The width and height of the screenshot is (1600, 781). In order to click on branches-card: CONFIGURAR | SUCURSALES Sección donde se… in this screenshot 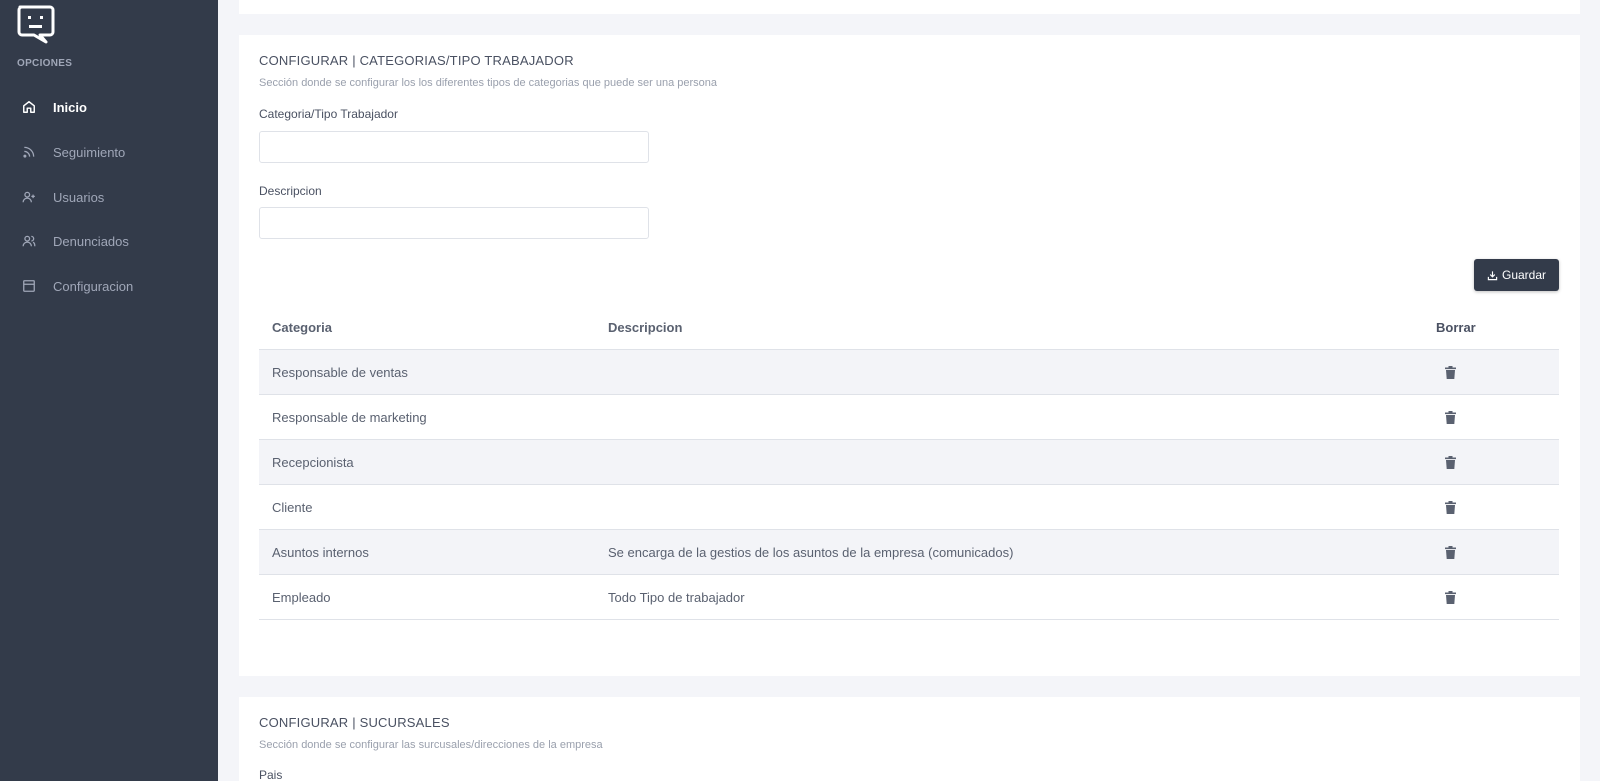, I will do `click(909, 739)`.